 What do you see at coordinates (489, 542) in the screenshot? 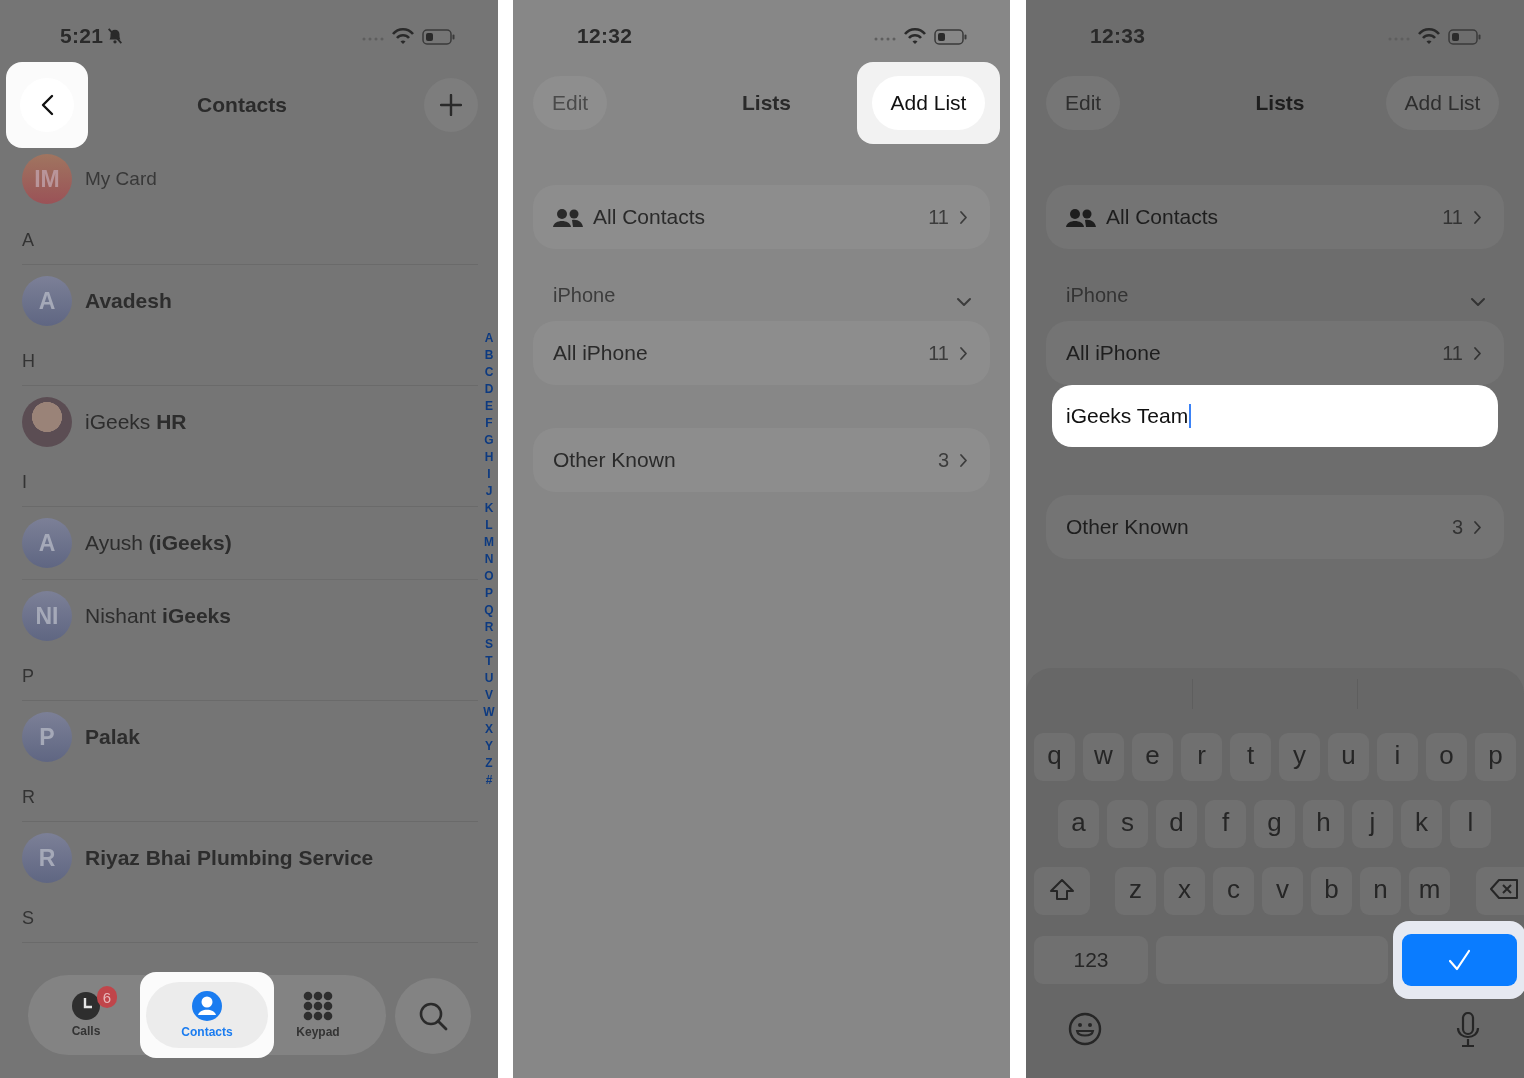
I see `index-letter: M` at bounding box center [489, 542].